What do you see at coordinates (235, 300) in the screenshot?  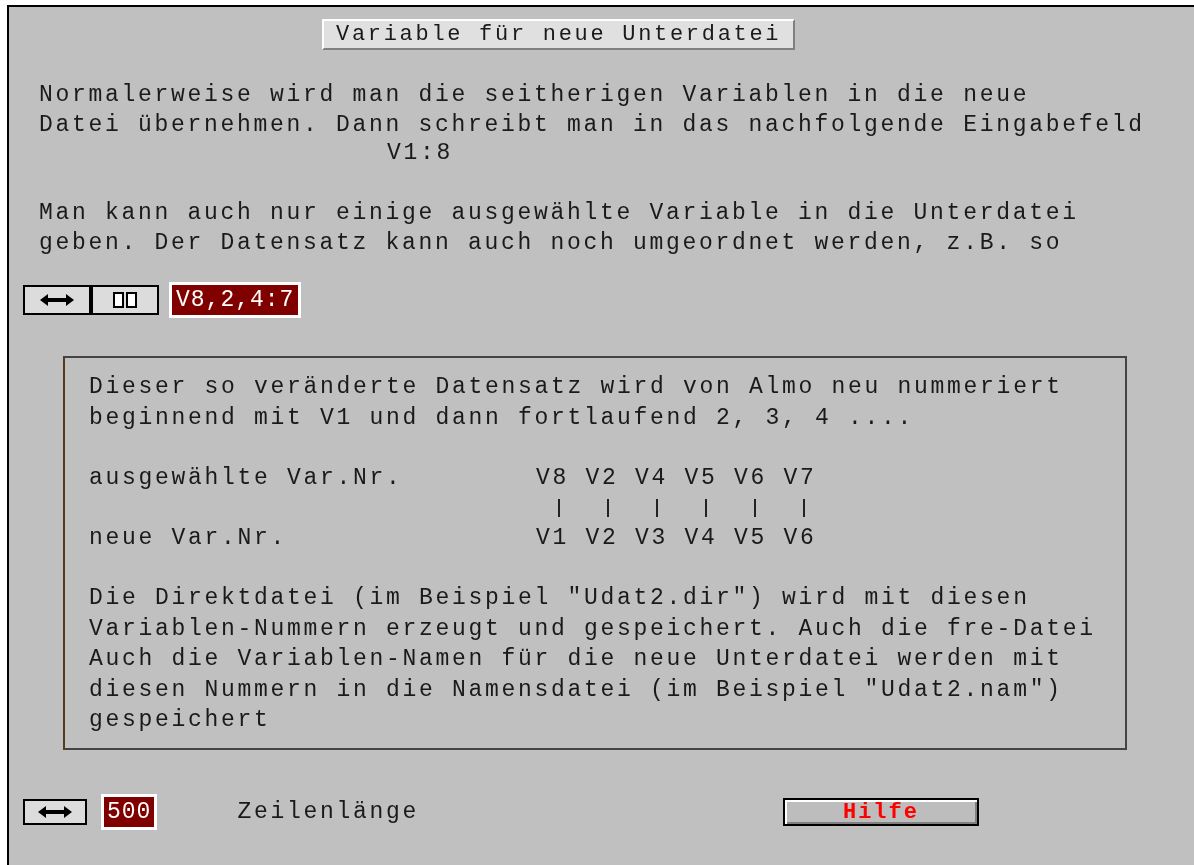 I see `variable-input: V8,2,4:7` at bounding box center [235, 300].